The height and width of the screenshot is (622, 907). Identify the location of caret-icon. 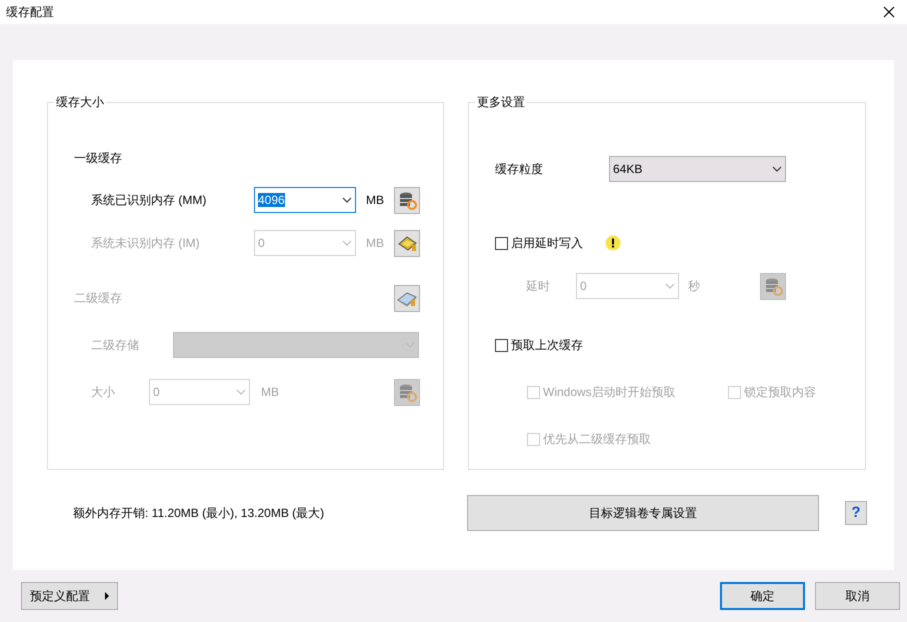
(107, 596).